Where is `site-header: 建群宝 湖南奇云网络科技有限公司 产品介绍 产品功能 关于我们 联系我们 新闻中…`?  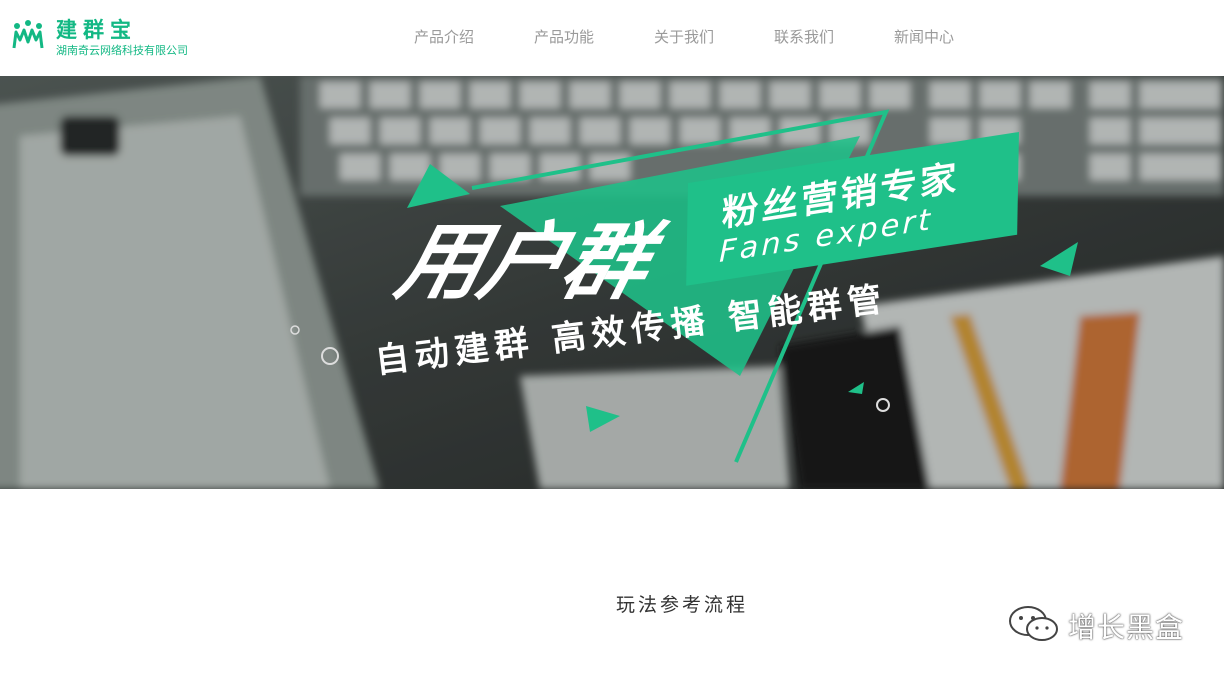
site-header: 建群宝 湖南奇云网络科技有限公司 产品介绍 产品功能 关于我们 联系我们 新闻中… is located at coordinates (612, 38).